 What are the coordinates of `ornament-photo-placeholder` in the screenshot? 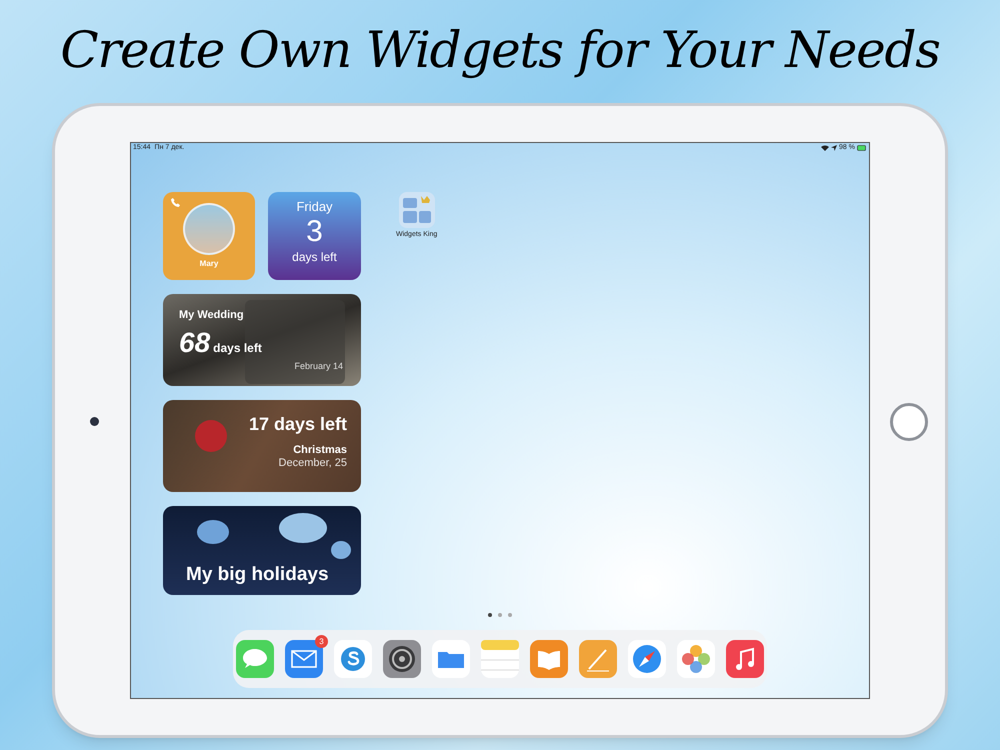 It's located at (211, 436).